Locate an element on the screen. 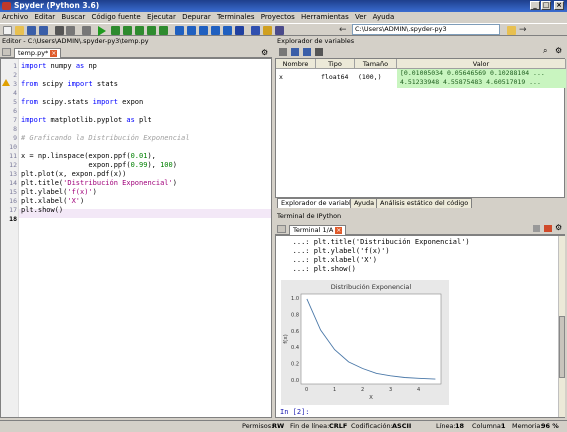  console-pane-title: Terminal de IPython is located at coordinates (309, 216).